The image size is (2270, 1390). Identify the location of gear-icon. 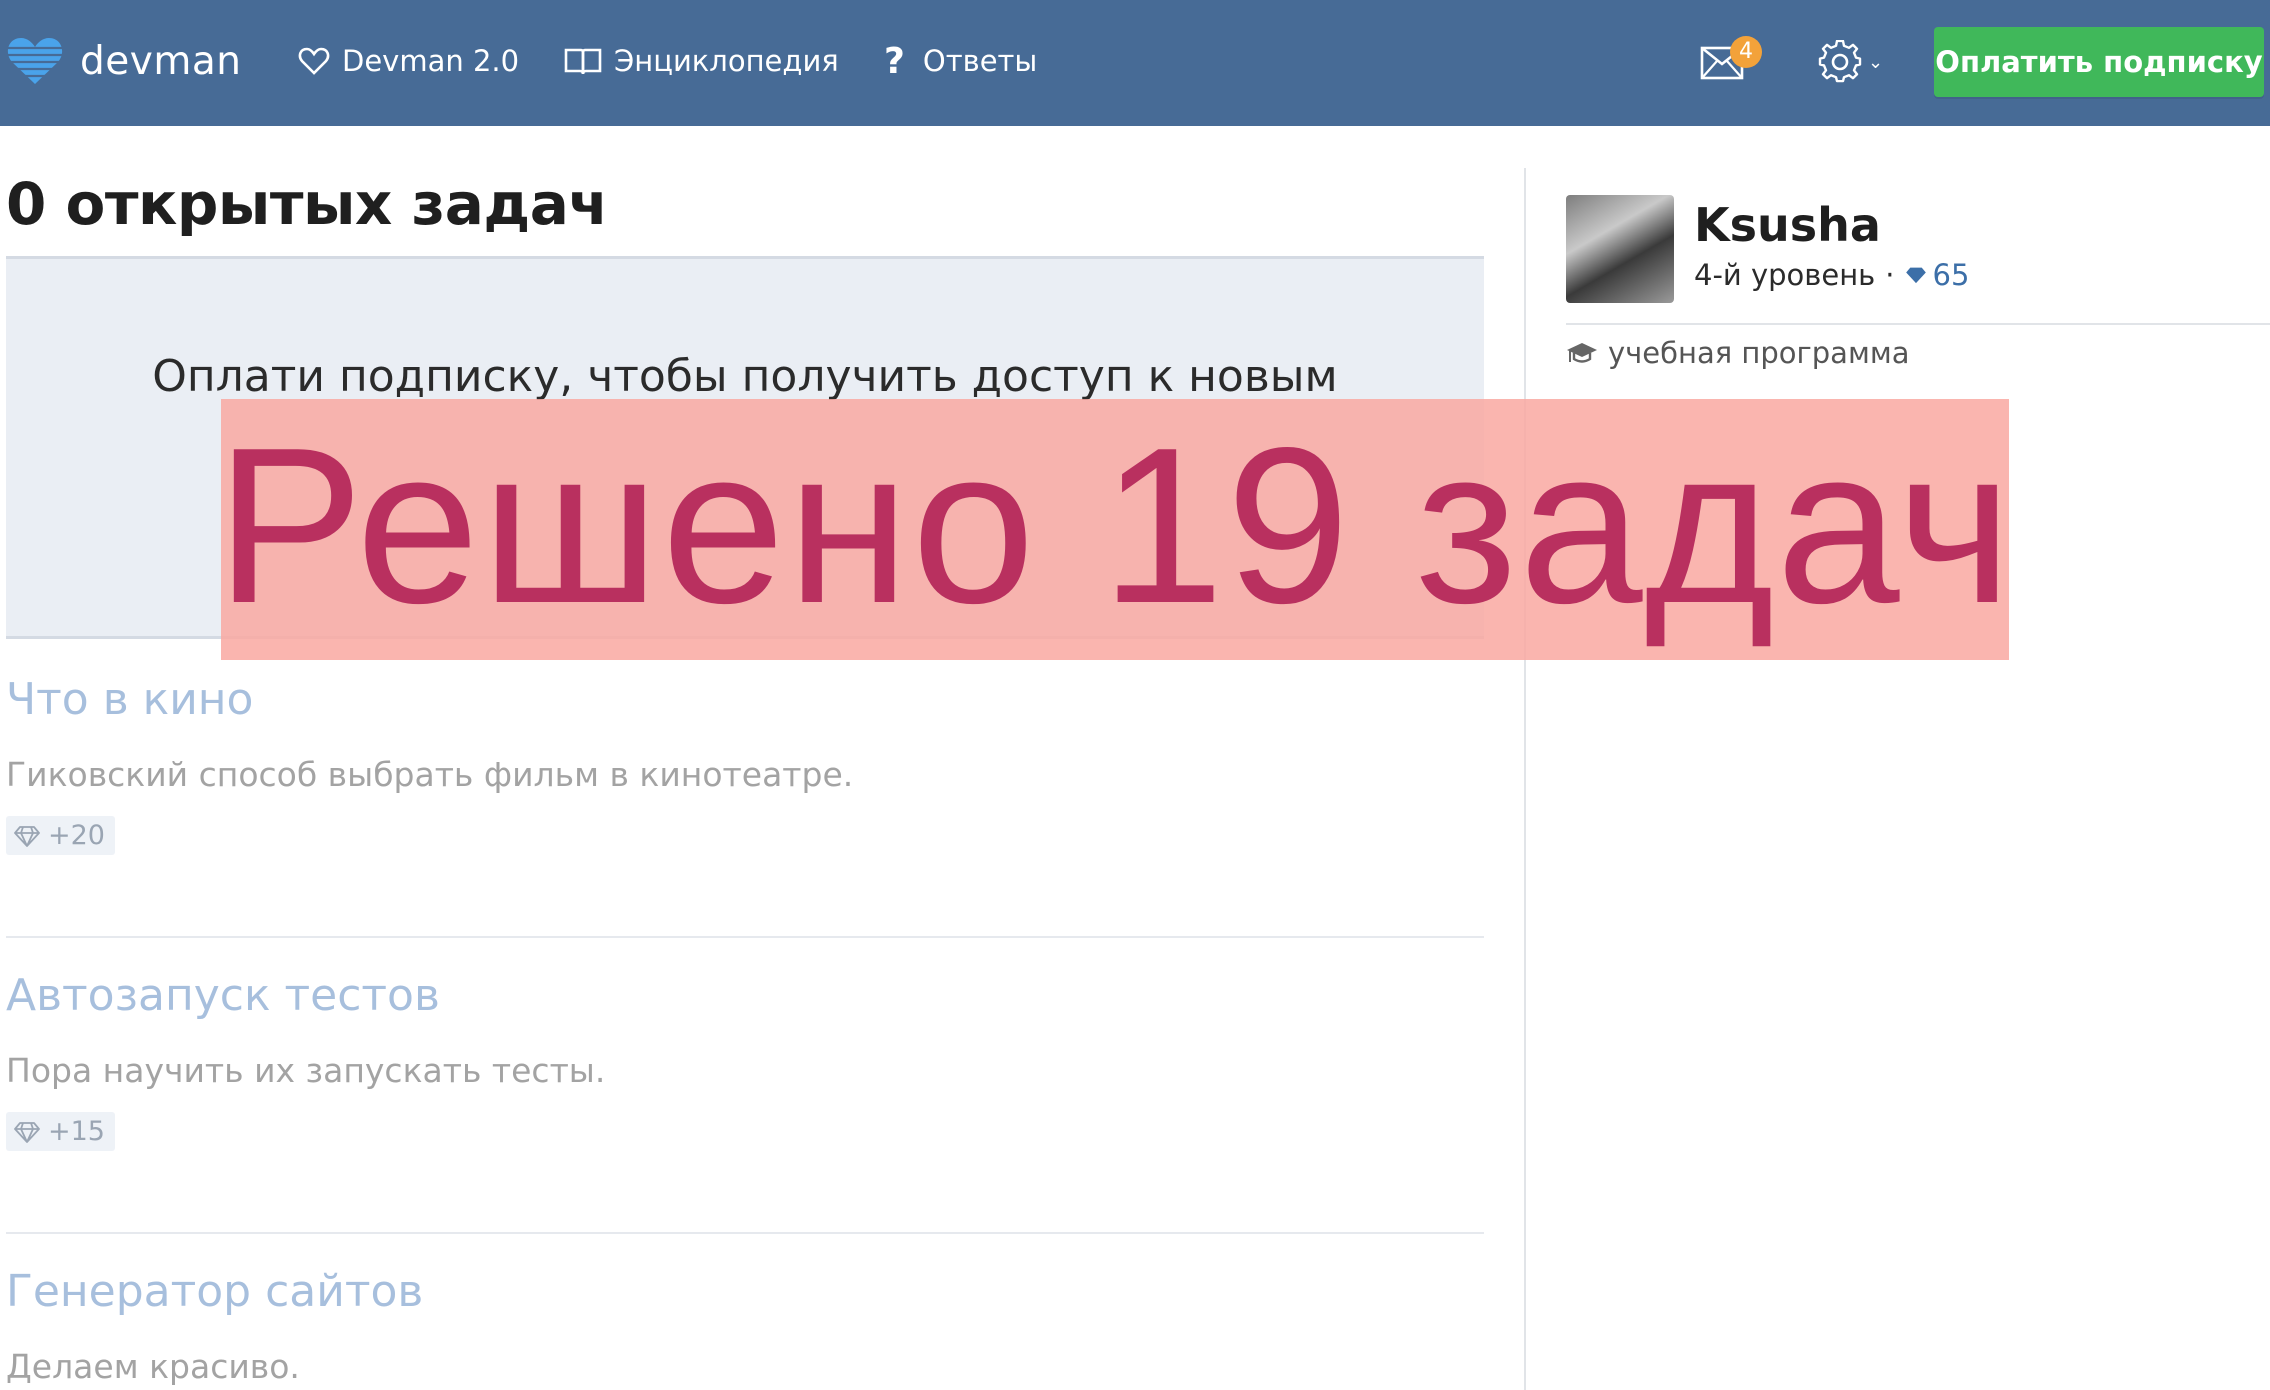
(1840, 61).